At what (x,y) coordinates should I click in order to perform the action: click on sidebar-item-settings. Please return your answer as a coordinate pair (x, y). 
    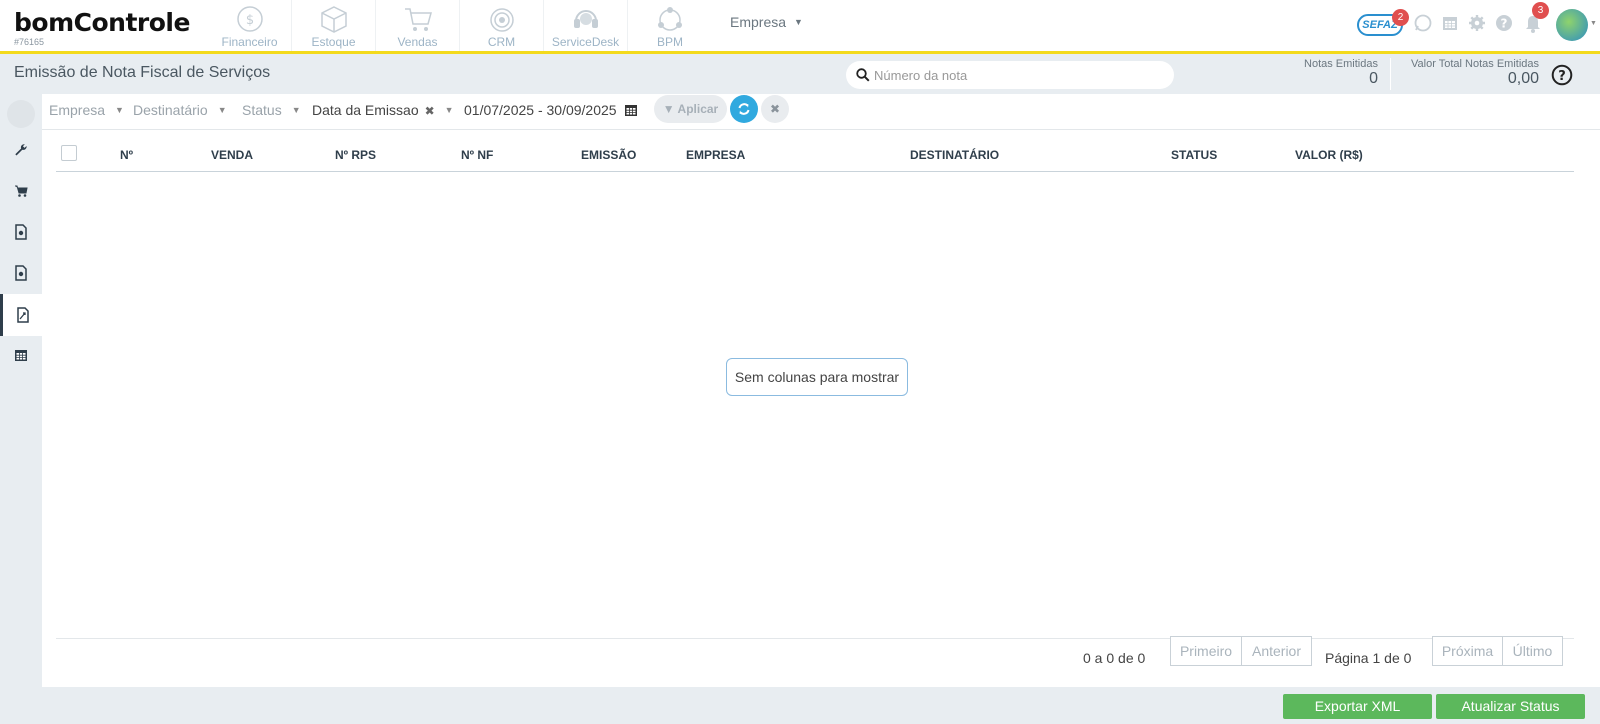
    Looking at the image, I should click on (21, 150).